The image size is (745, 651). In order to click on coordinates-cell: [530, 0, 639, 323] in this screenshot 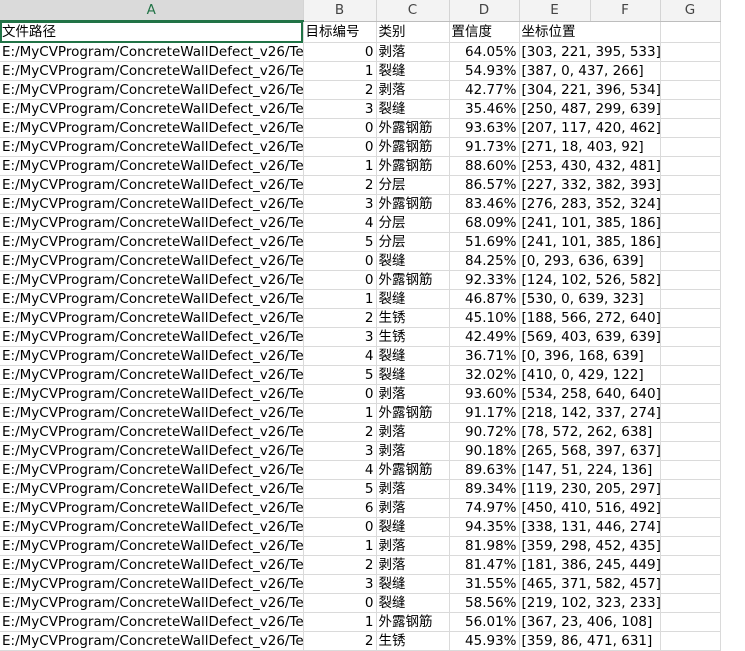, I will do `click(590, 299)`.